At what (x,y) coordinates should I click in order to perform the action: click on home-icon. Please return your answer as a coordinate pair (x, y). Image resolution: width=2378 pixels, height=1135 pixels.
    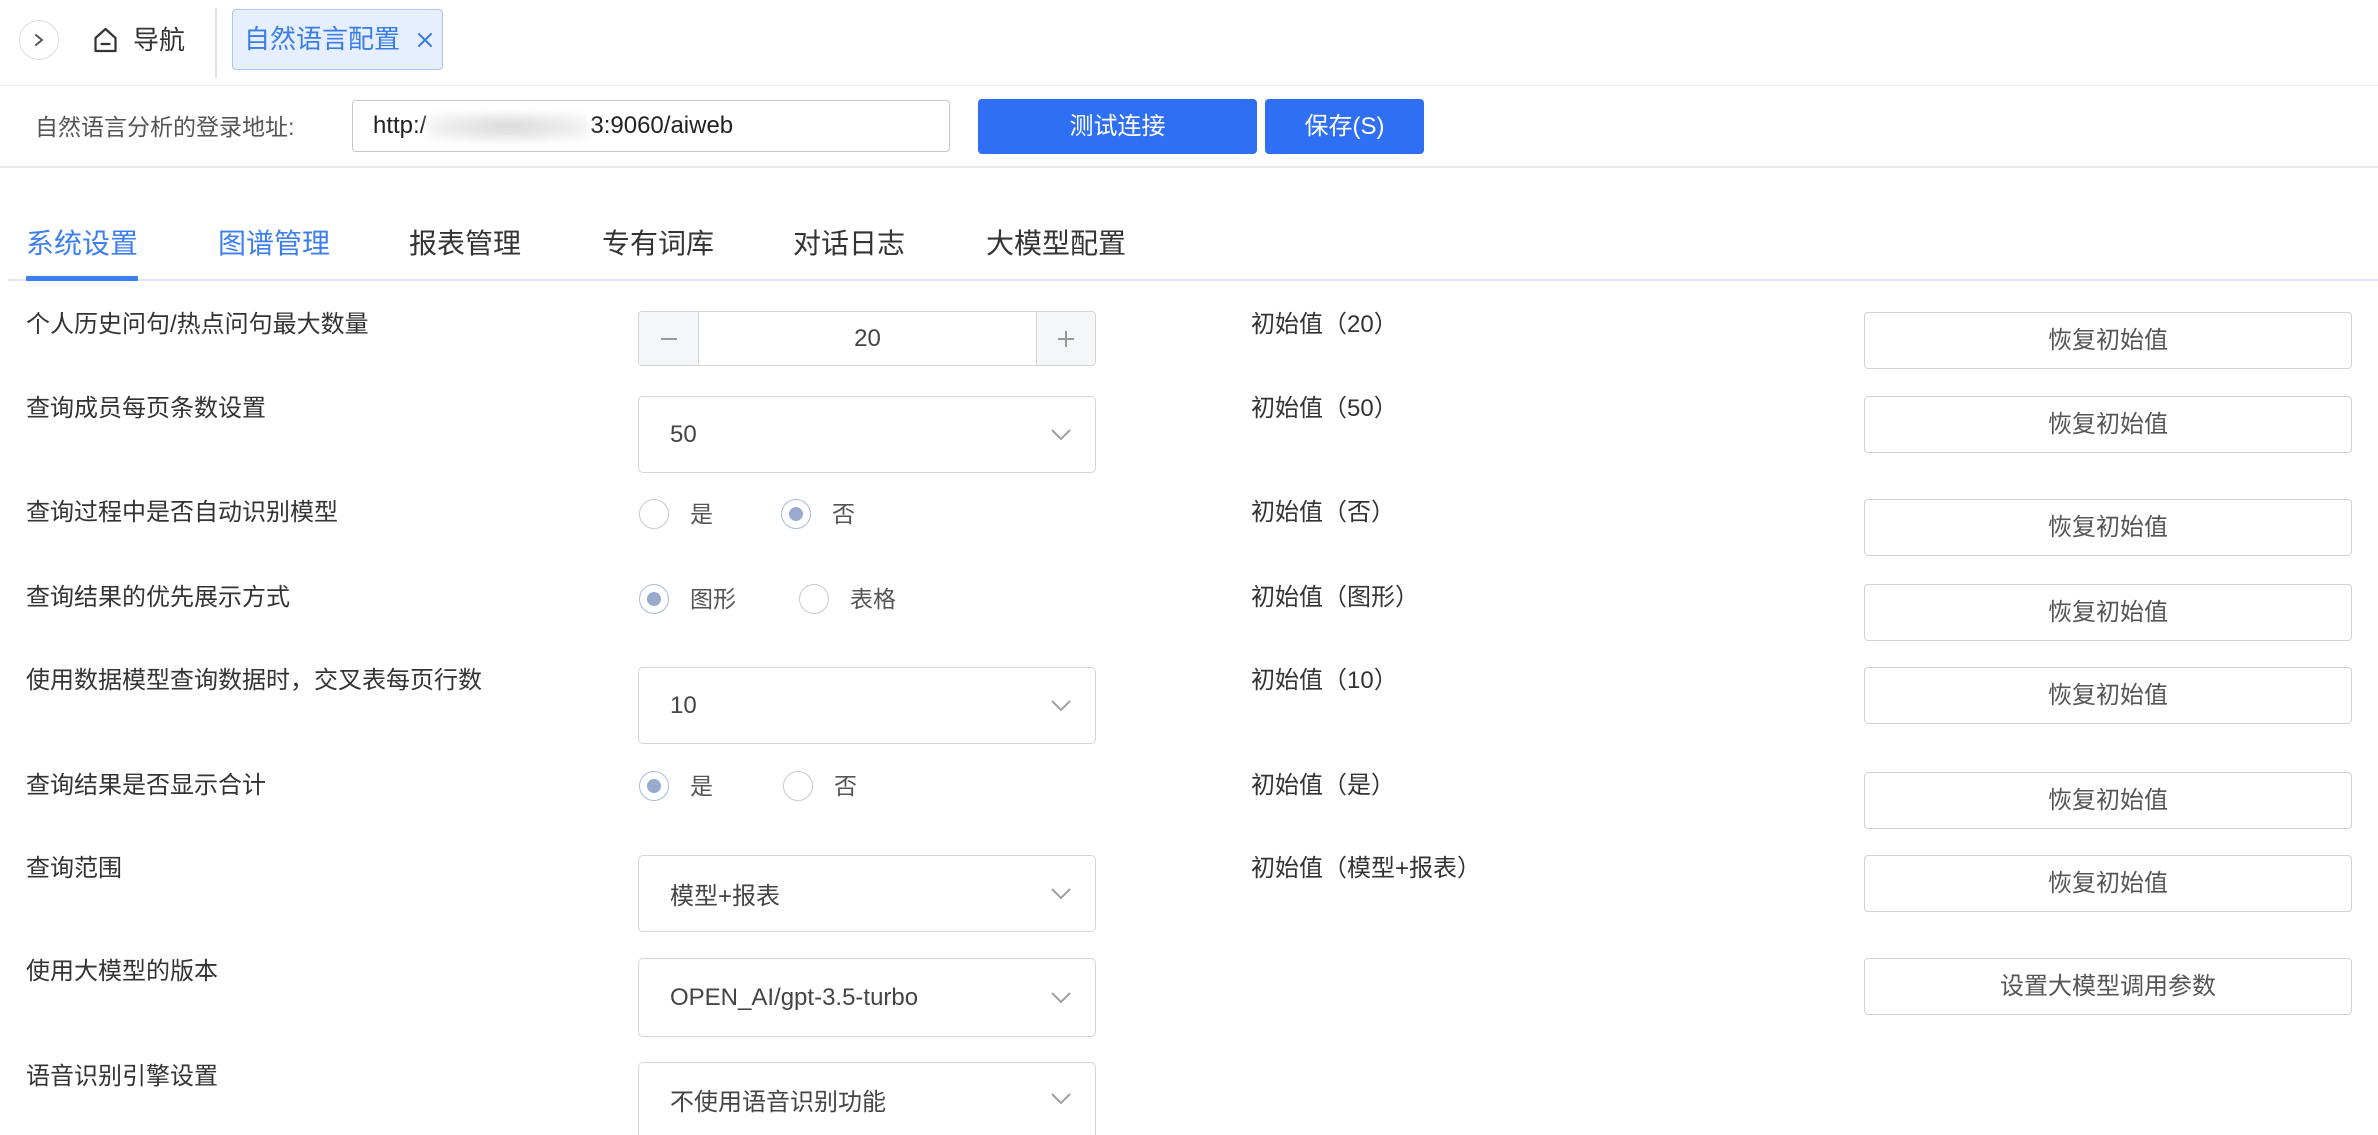
    Looking at the image, I should click on (105, 40).